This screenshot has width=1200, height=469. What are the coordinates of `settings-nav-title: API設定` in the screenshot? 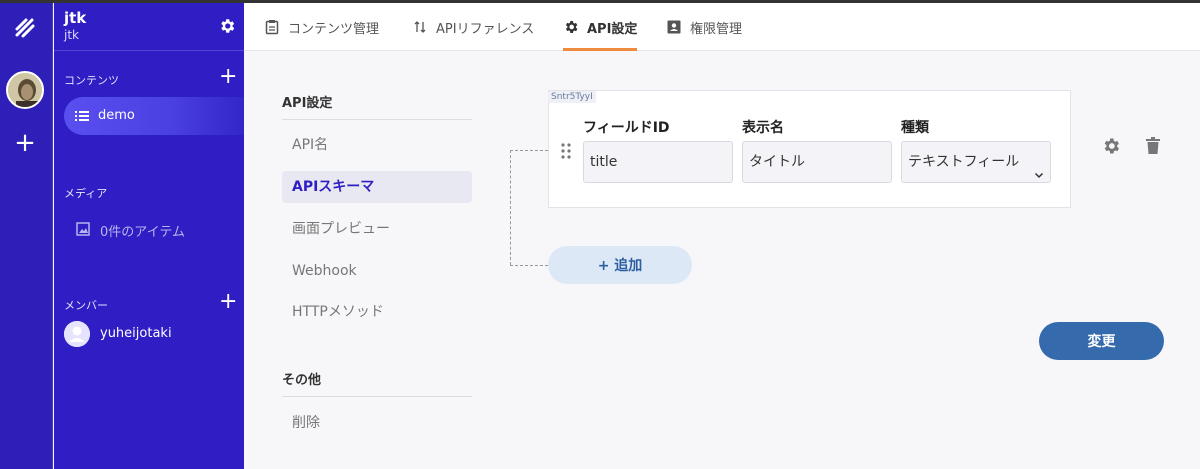 It's located at (307, 103).